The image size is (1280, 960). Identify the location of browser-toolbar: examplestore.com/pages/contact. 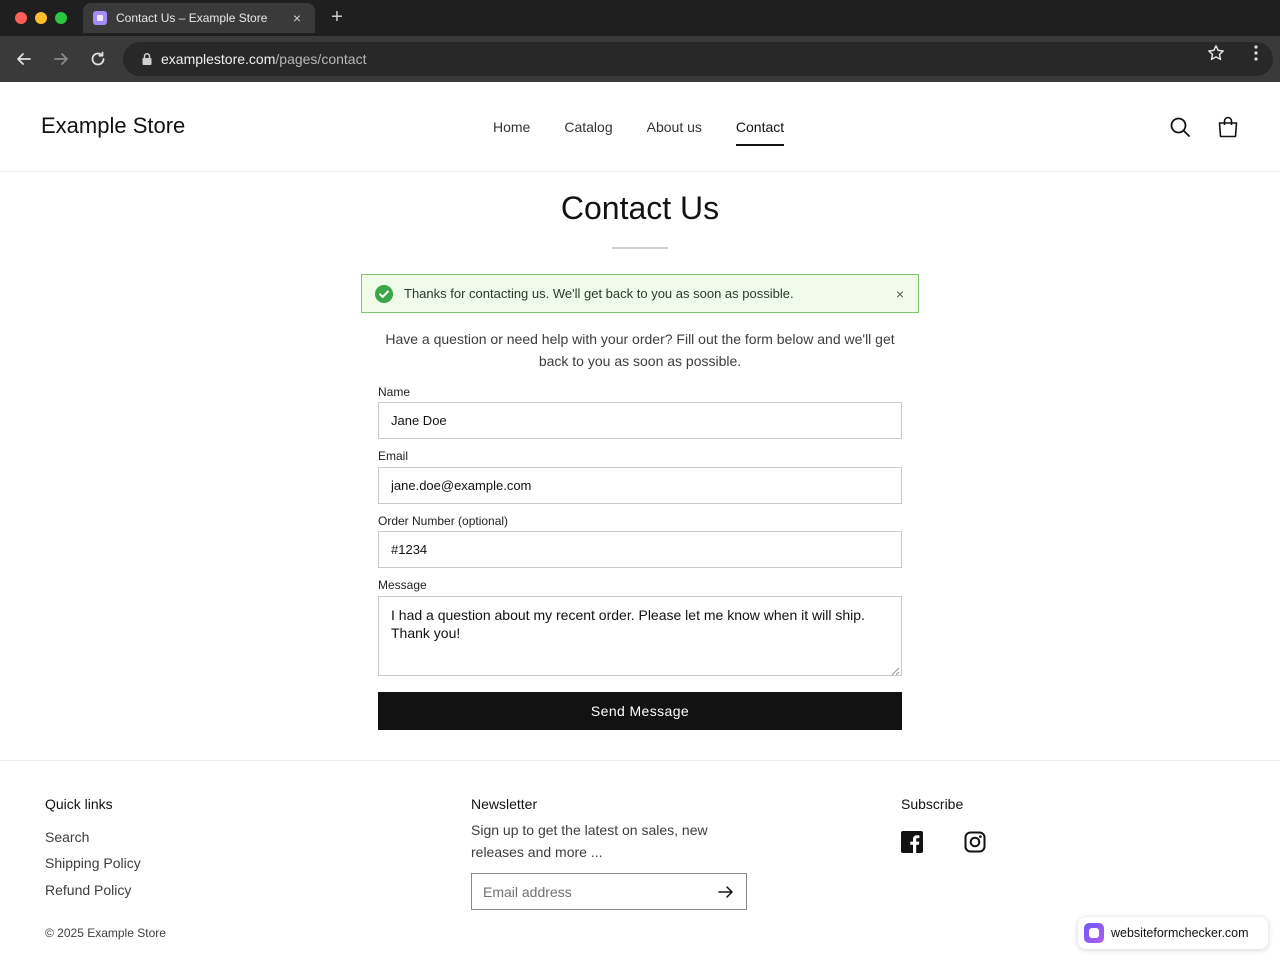
(640, 59).